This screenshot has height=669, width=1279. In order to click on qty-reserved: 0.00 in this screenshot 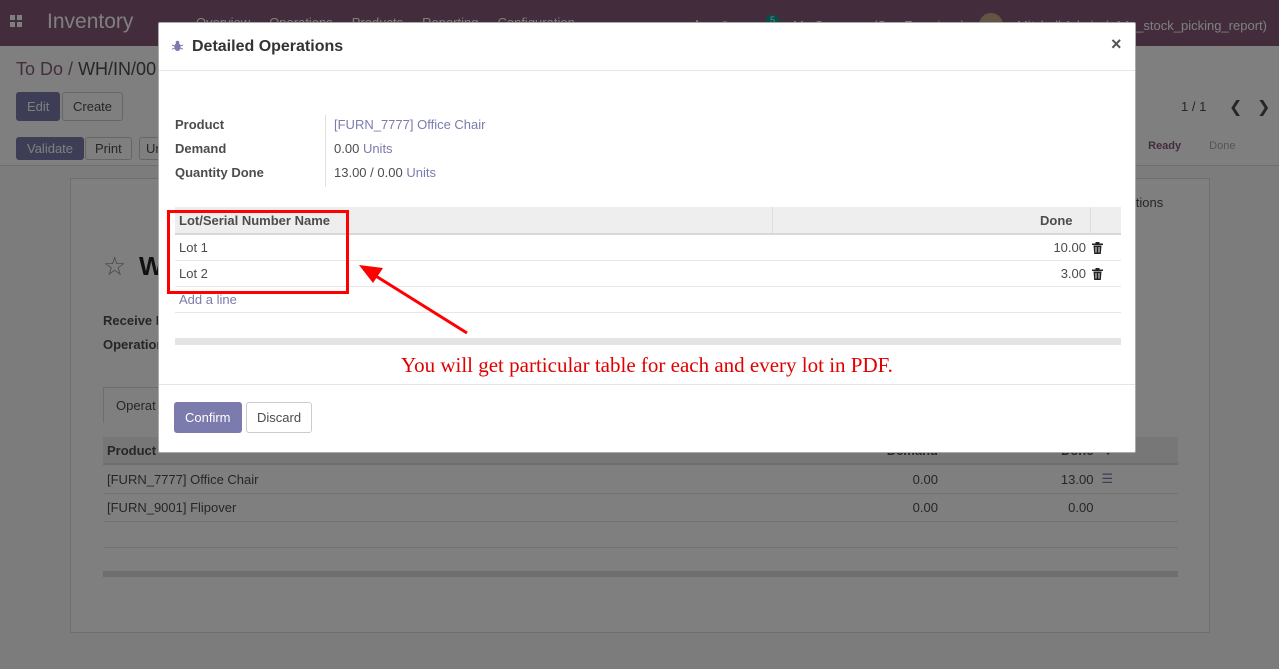, I will do `click(390, 172)`.